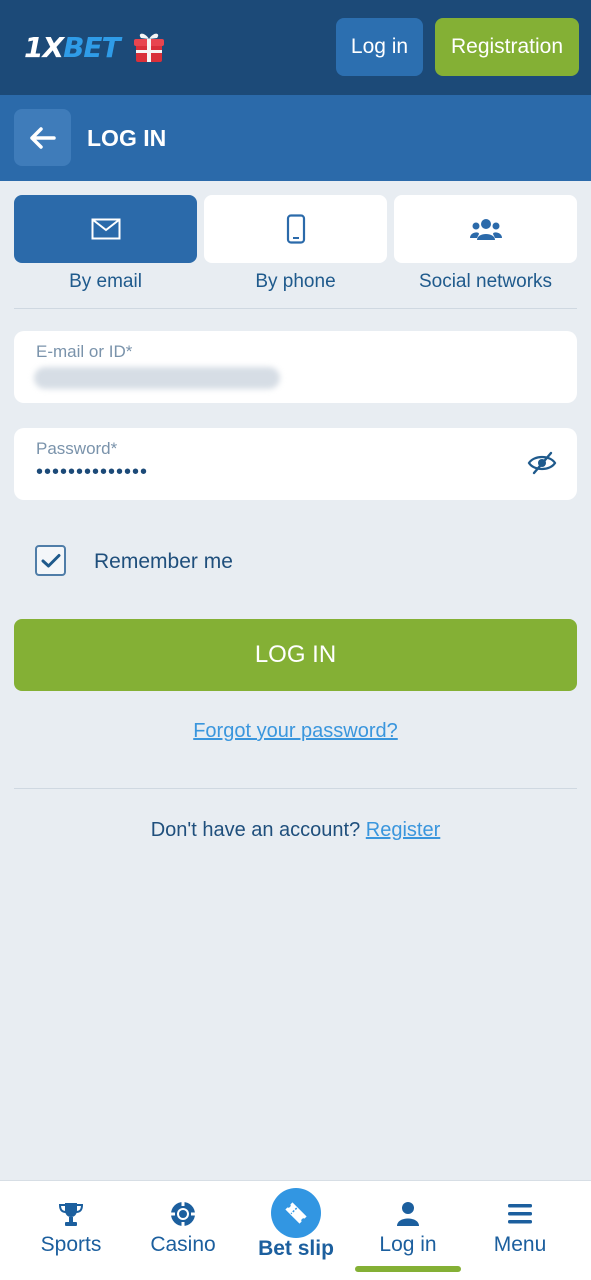 The height and width of the screenshot is (1280, 591). I want to click on back-button, so click(42, 137).